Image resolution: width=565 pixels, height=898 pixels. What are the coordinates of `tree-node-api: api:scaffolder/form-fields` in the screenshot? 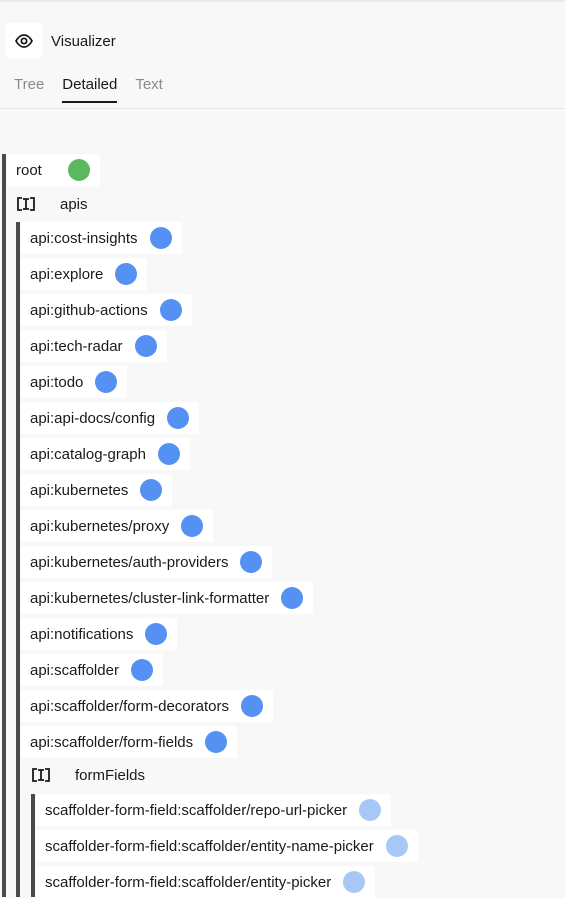 It's located at (129, 742).